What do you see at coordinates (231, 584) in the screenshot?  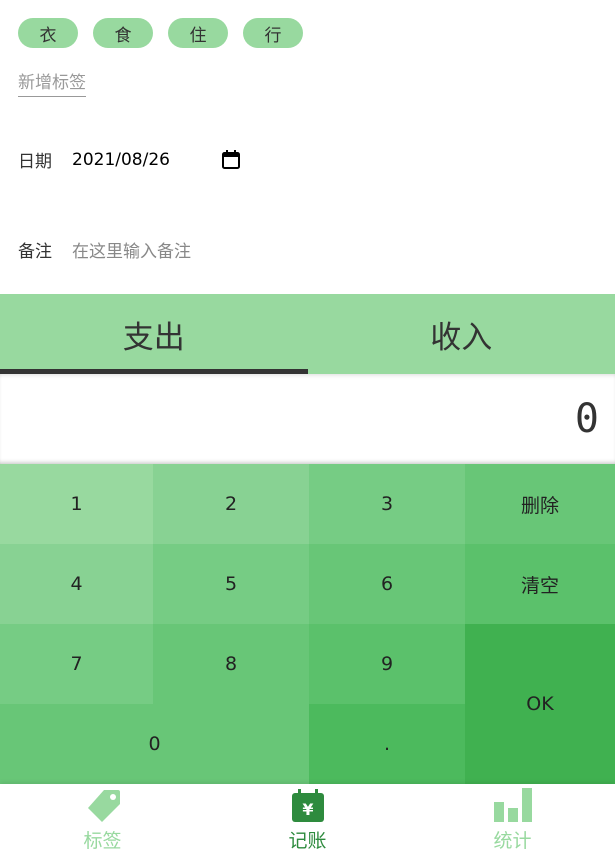 I see `key-5: 5` at bounding box center [231, 584].